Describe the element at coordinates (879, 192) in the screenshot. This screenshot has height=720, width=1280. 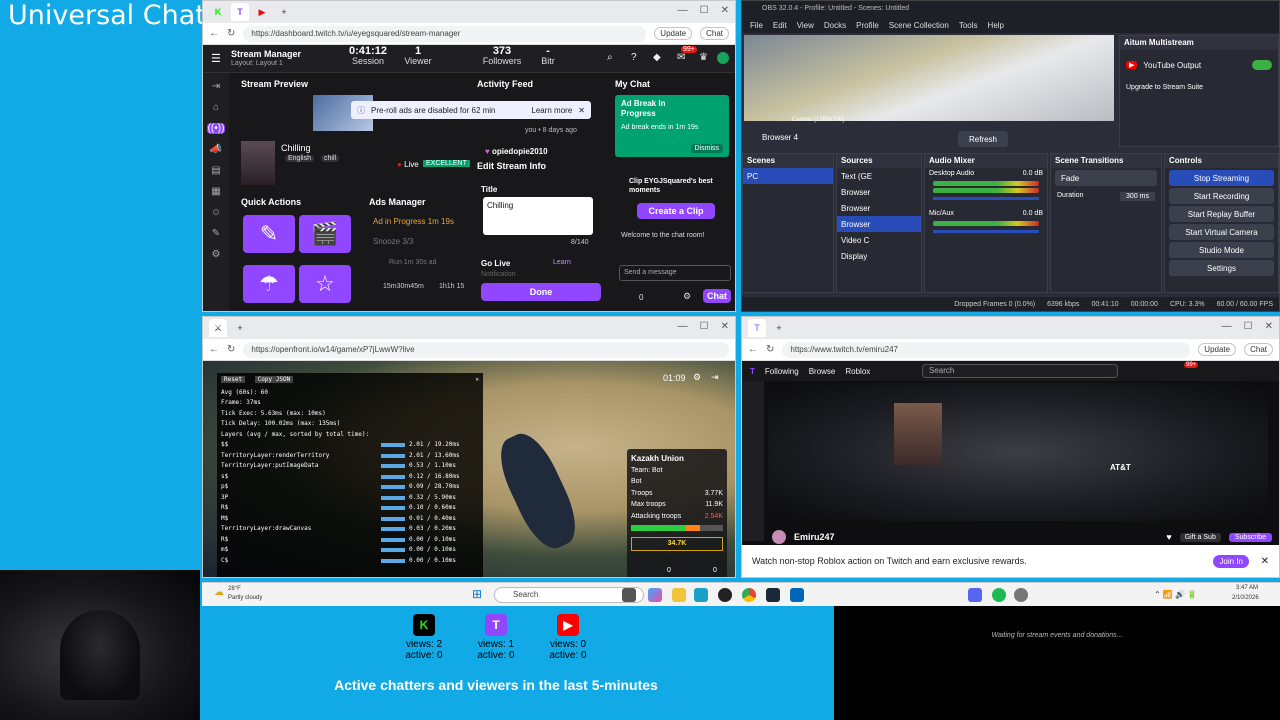
I see `source-browser-1: Browser` at that location.